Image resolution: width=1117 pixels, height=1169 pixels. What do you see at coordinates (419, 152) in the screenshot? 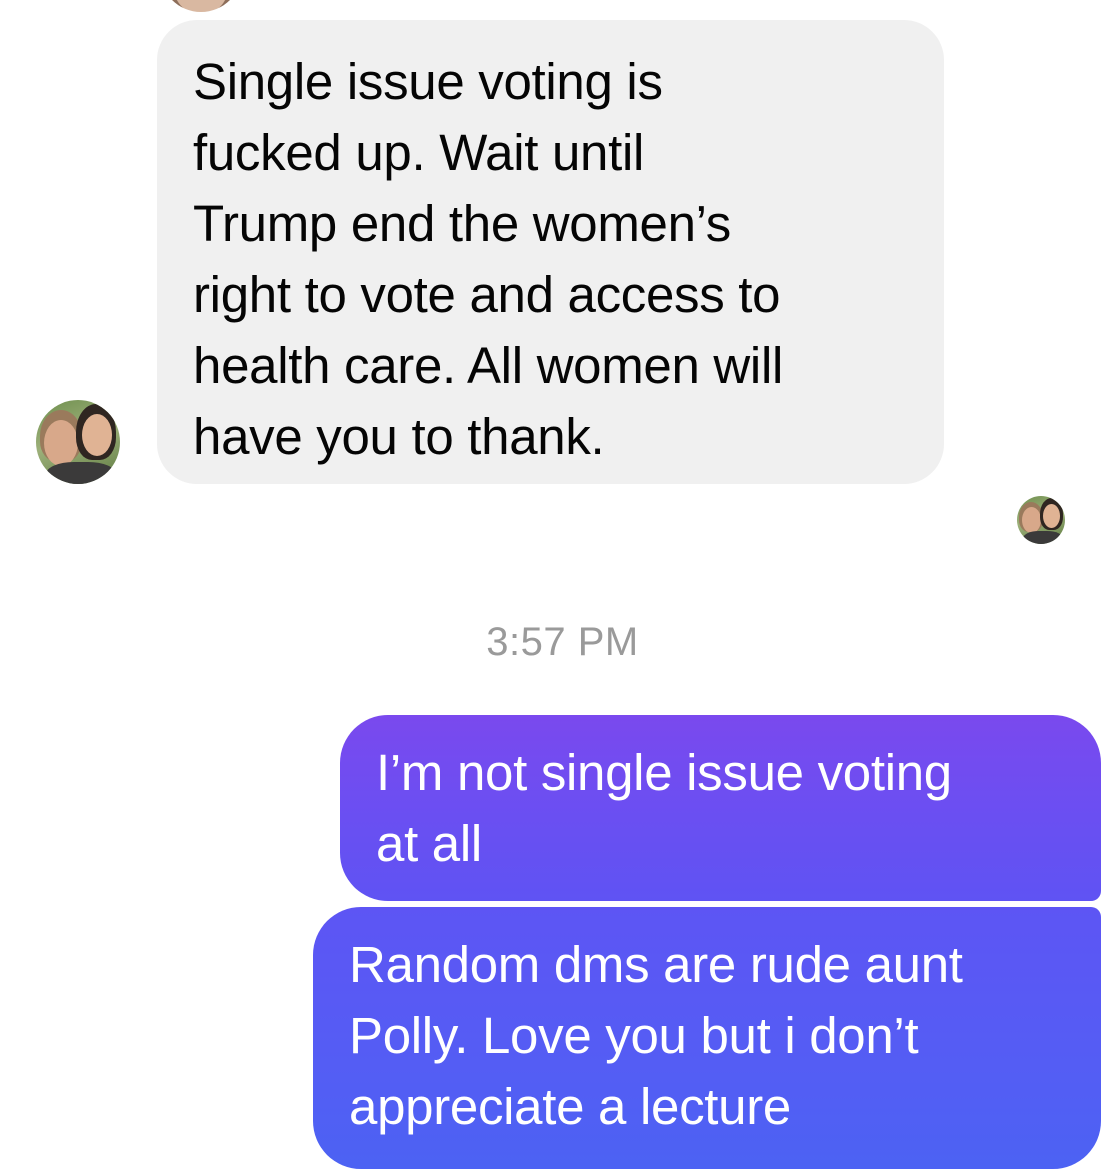
I see `message-line: fucked up. Wait until` at bounding box center [419, 152].